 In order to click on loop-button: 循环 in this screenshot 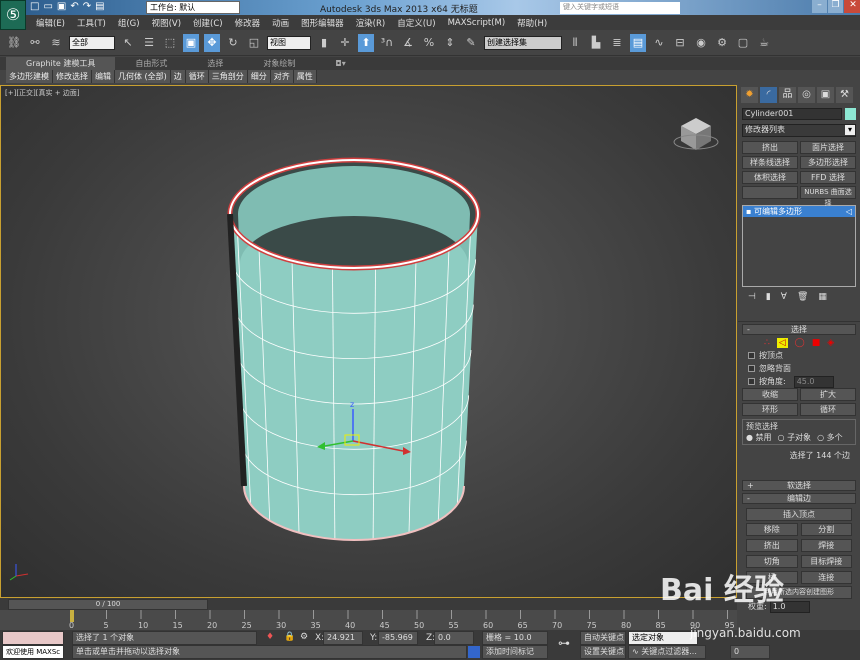, I will do `click(828, 409)`.